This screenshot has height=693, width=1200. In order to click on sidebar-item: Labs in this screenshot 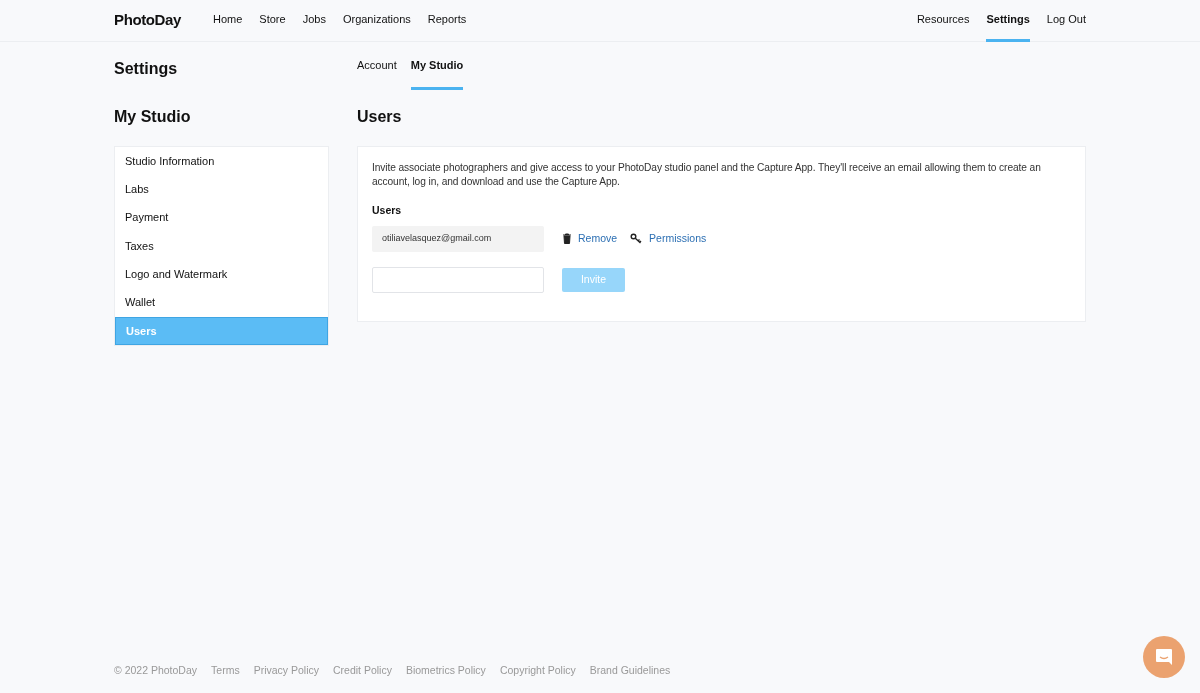, I will do `click(221, 189)`.